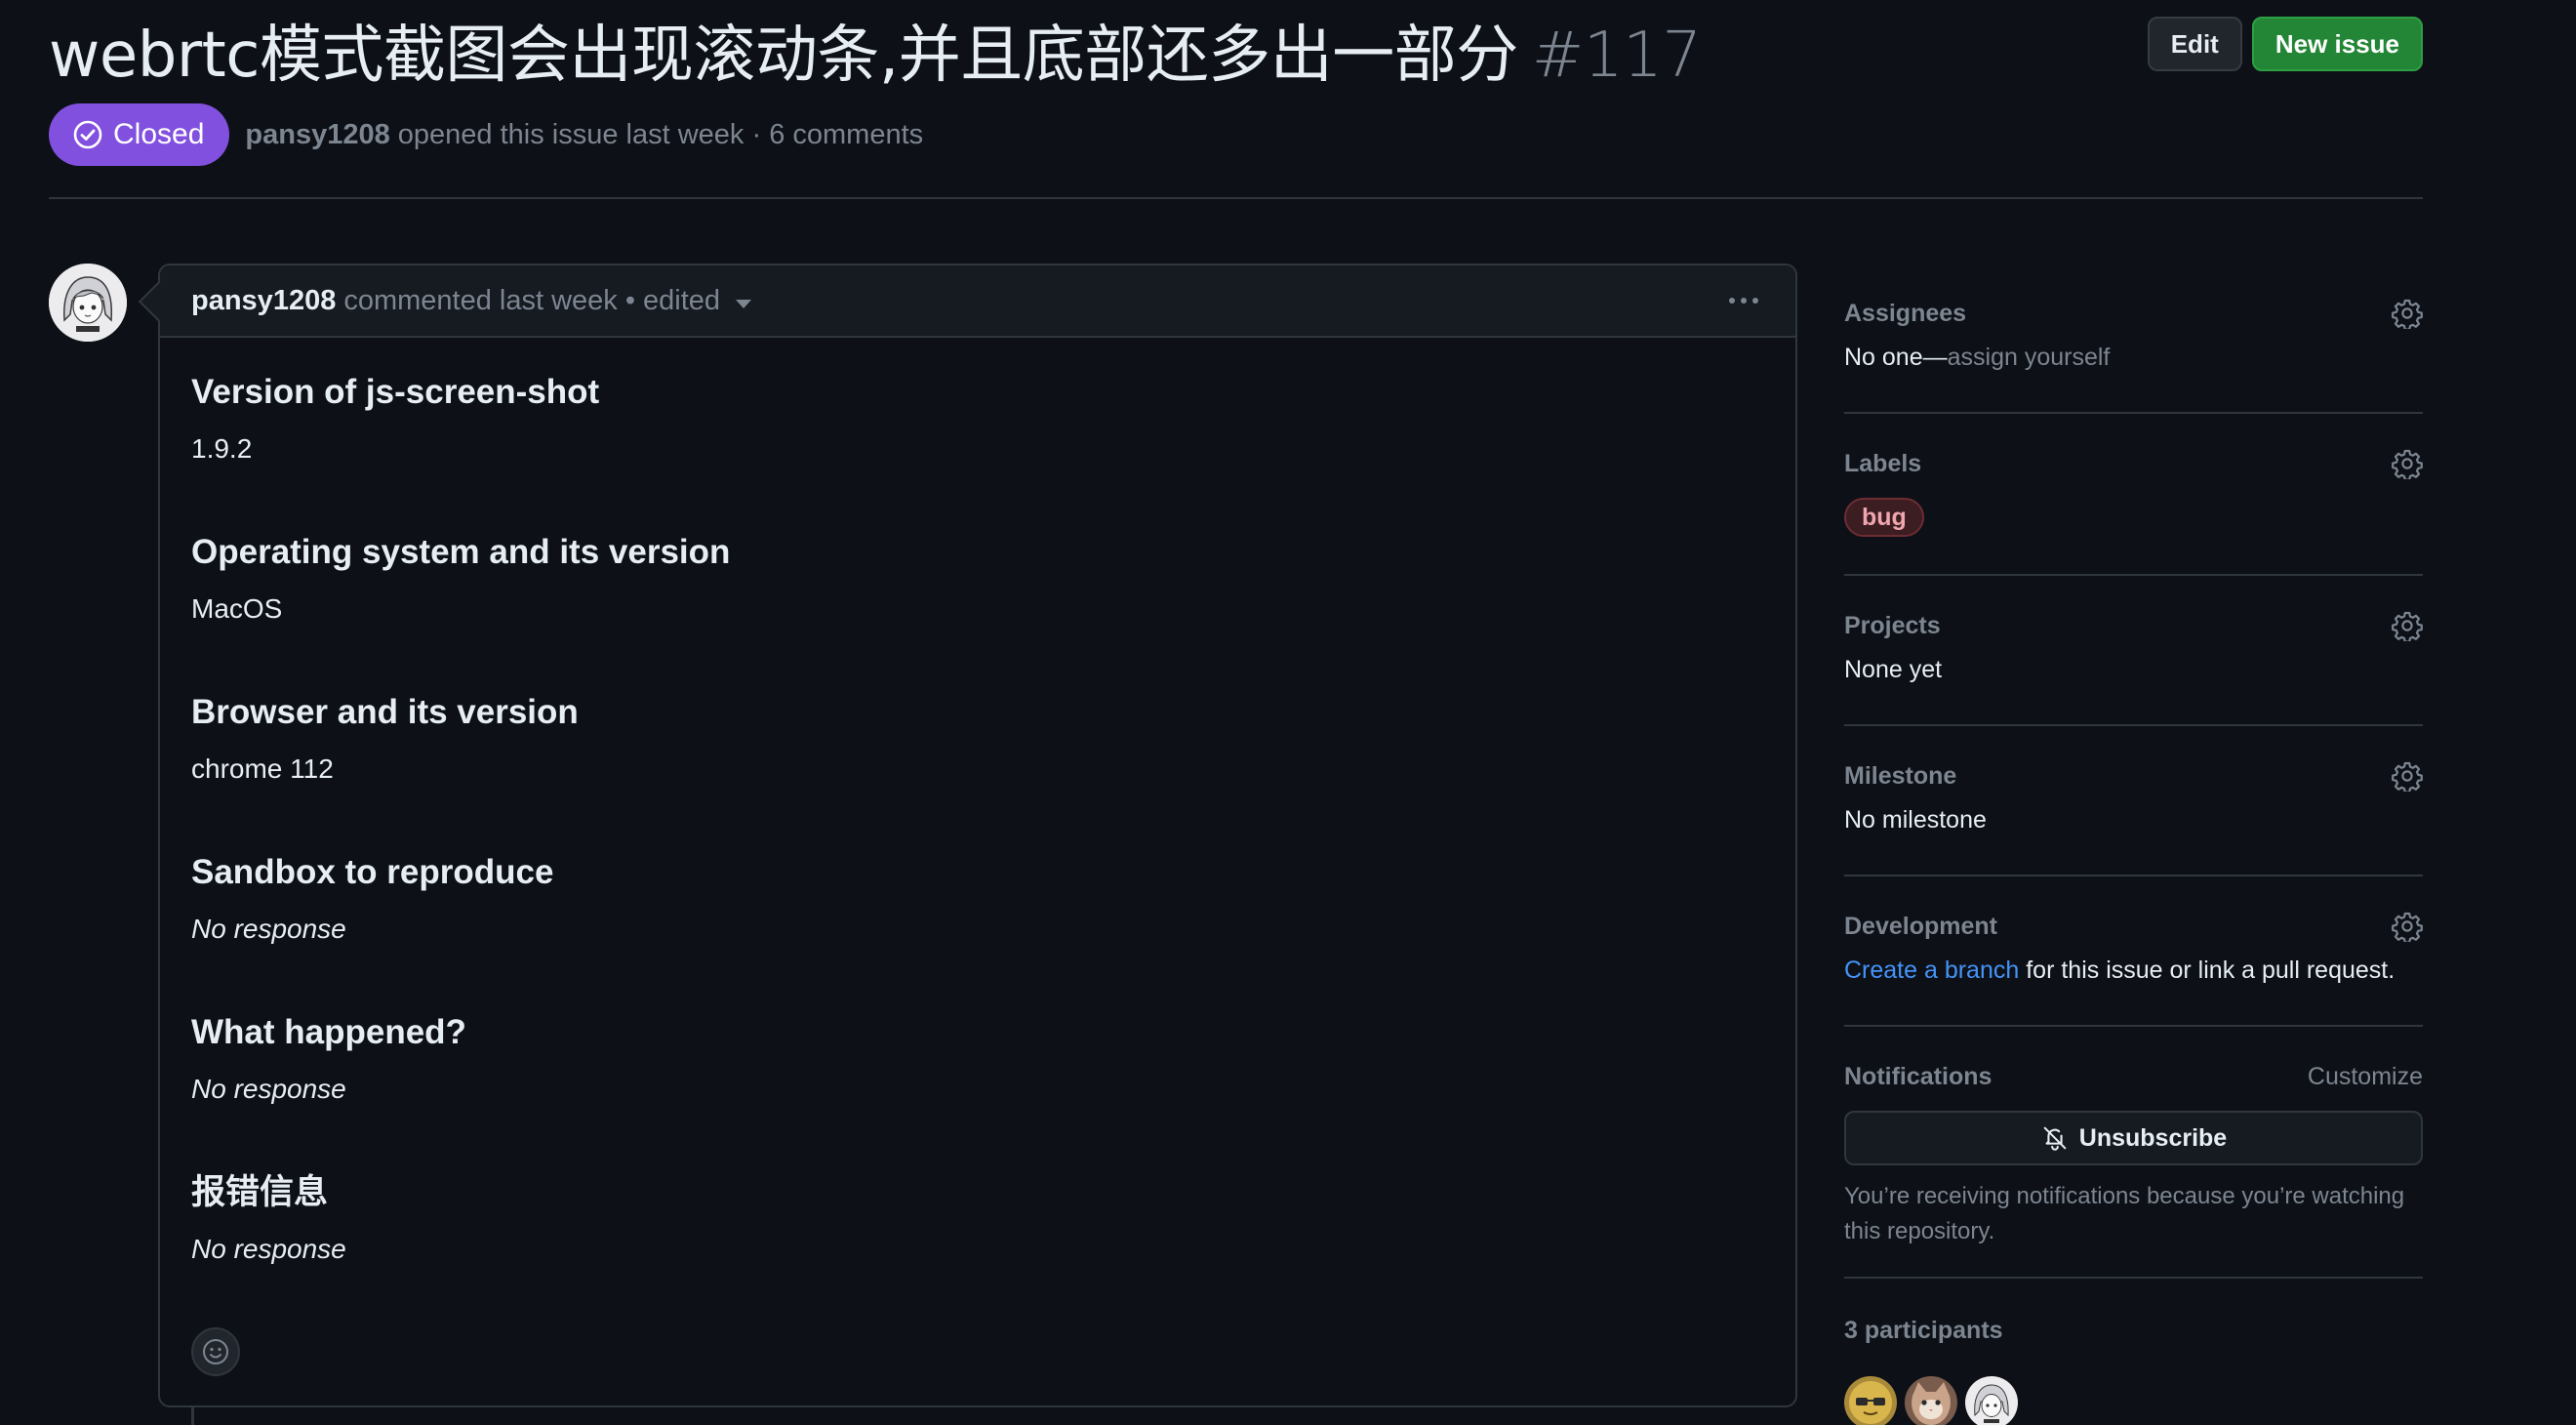 This screenshot has height=1425, width=2576. I want to click on comment-meta-text: commented last week • edited, so click(532, 300).